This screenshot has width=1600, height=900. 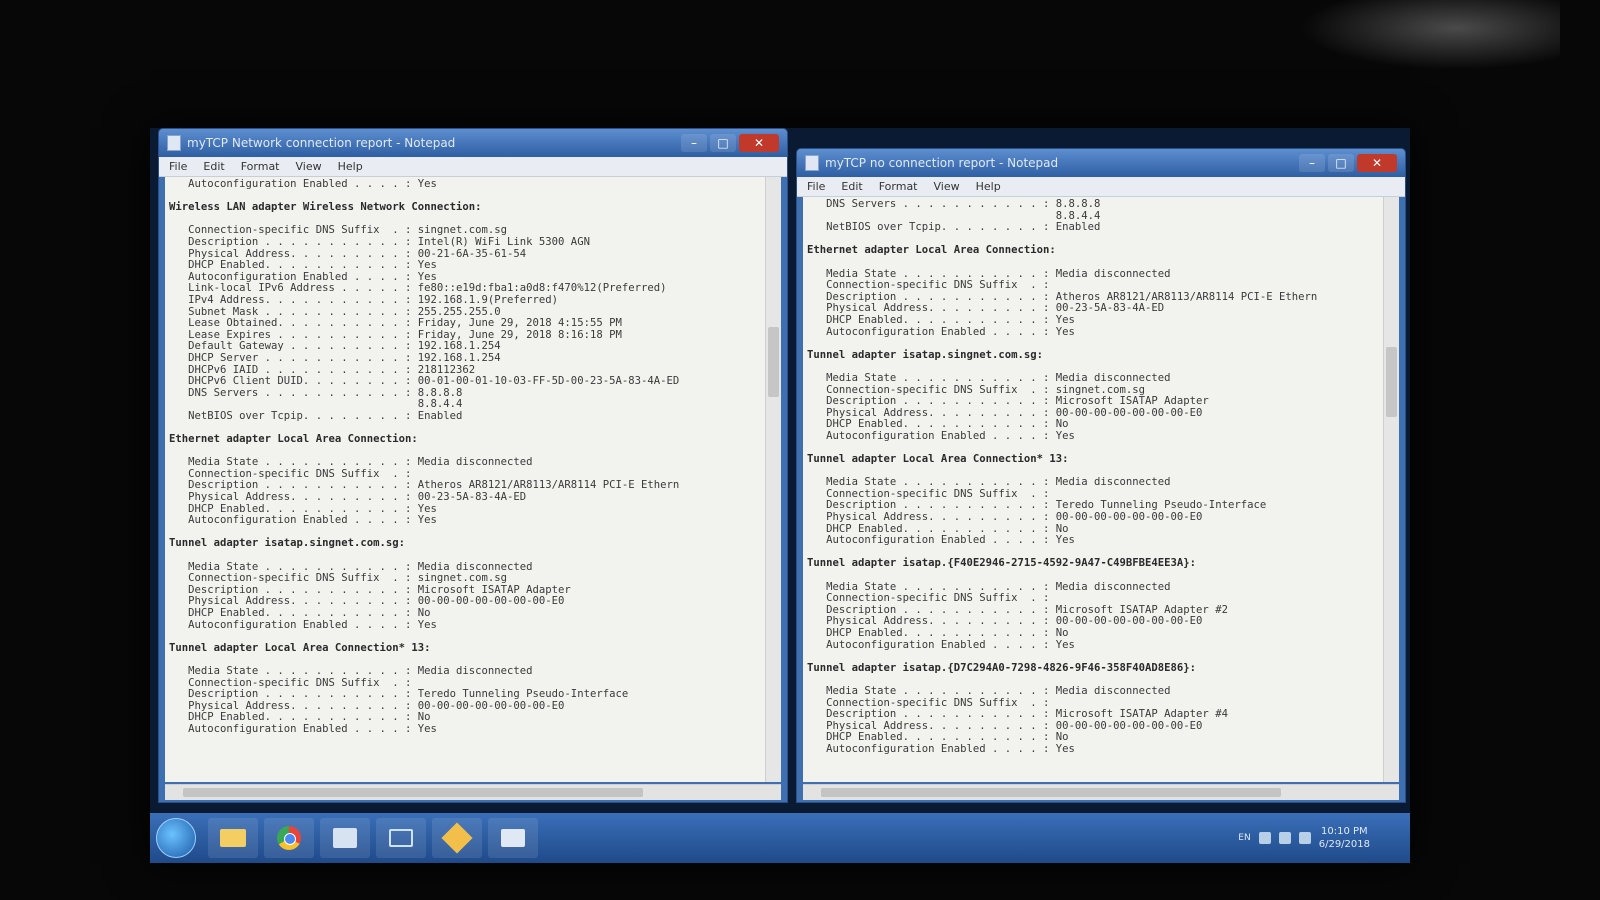 I want to click on folder-icon, so click(x=233, y=838).